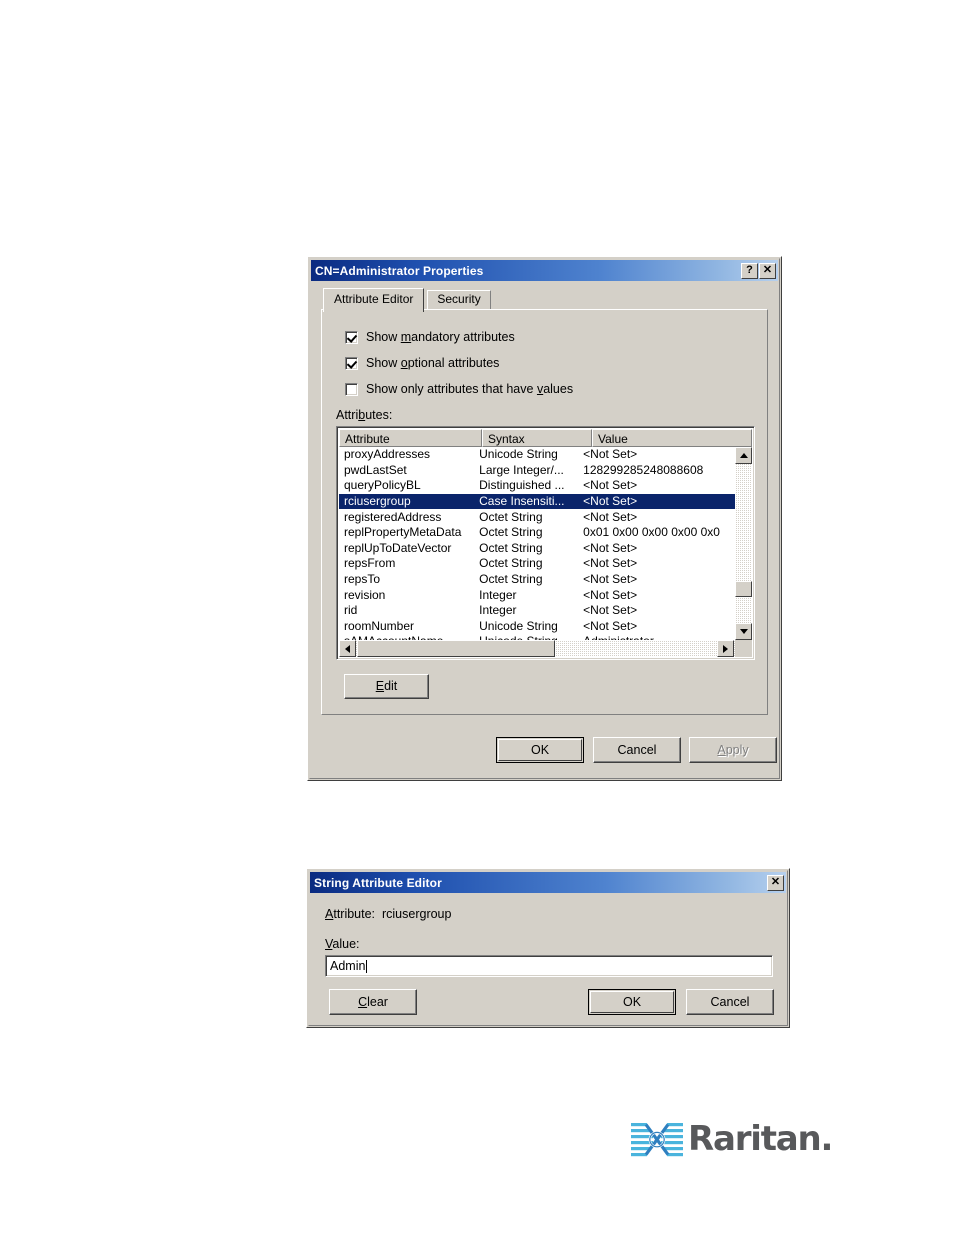 The image size is (954, 1235). I want to click on table-row: revision Integer <Not Set>, so click(537, 595).